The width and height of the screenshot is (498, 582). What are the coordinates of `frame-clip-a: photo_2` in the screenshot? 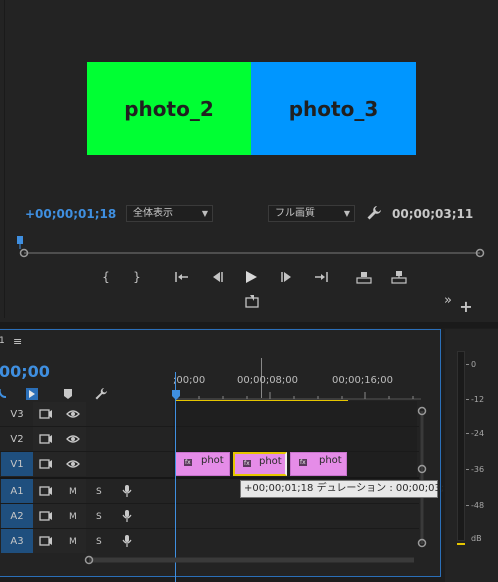 It's located at (169, 108).